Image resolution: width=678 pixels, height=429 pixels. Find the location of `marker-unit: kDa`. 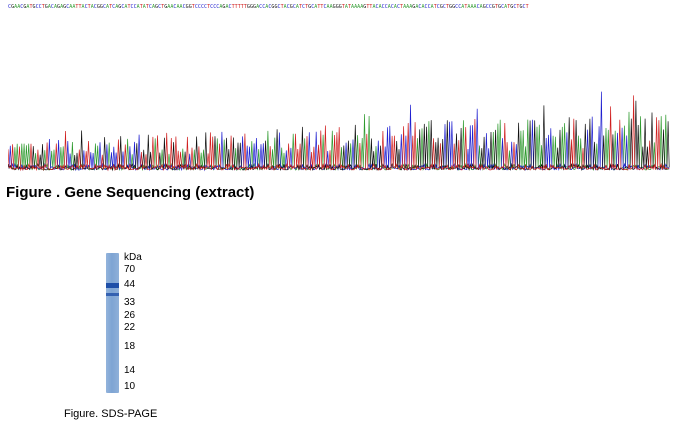

marker-unit: kDa is located at coordinates (133, 257).